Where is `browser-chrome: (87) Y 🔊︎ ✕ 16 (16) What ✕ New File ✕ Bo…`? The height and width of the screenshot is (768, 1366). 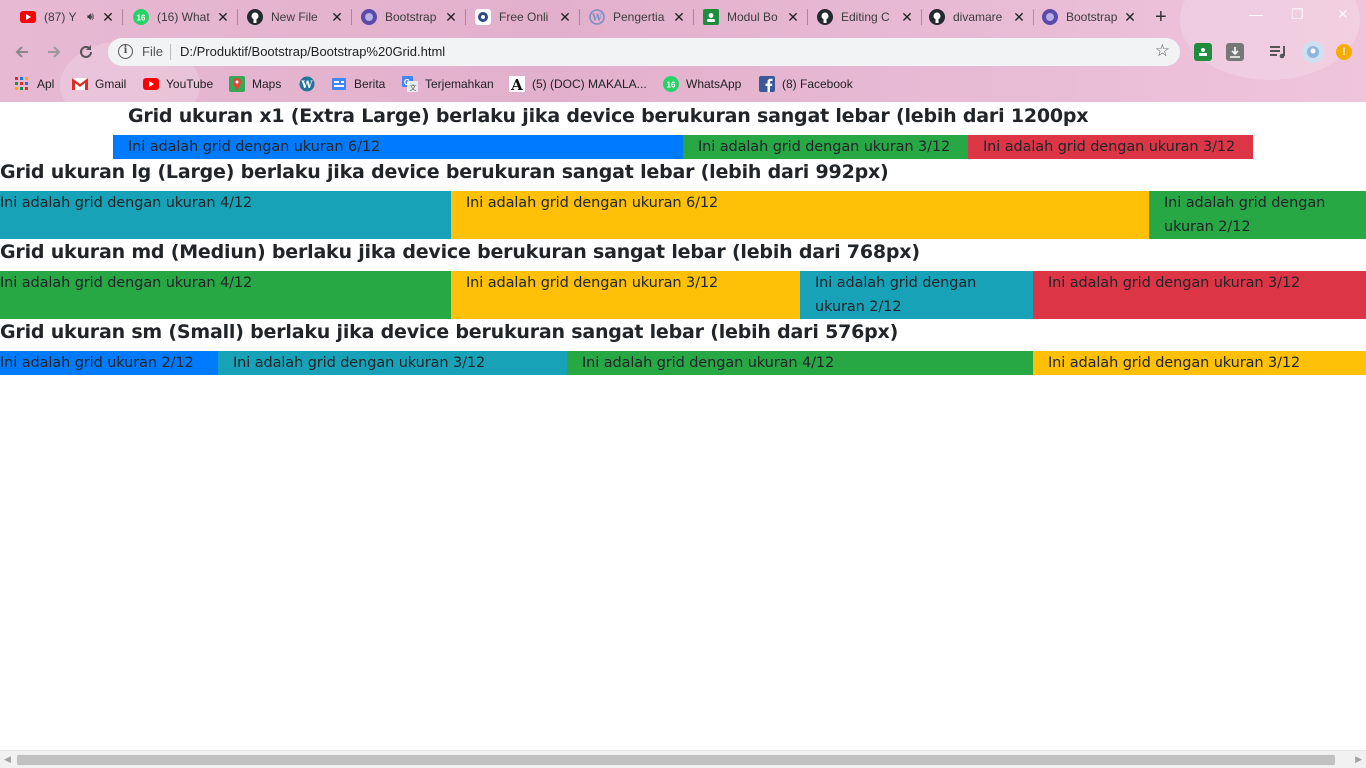
browser-chrome: (87) Y 🔊︎ ✕ 16 (16) What ✕ New File ✕ Bo… is located at coordinates (683, 51).